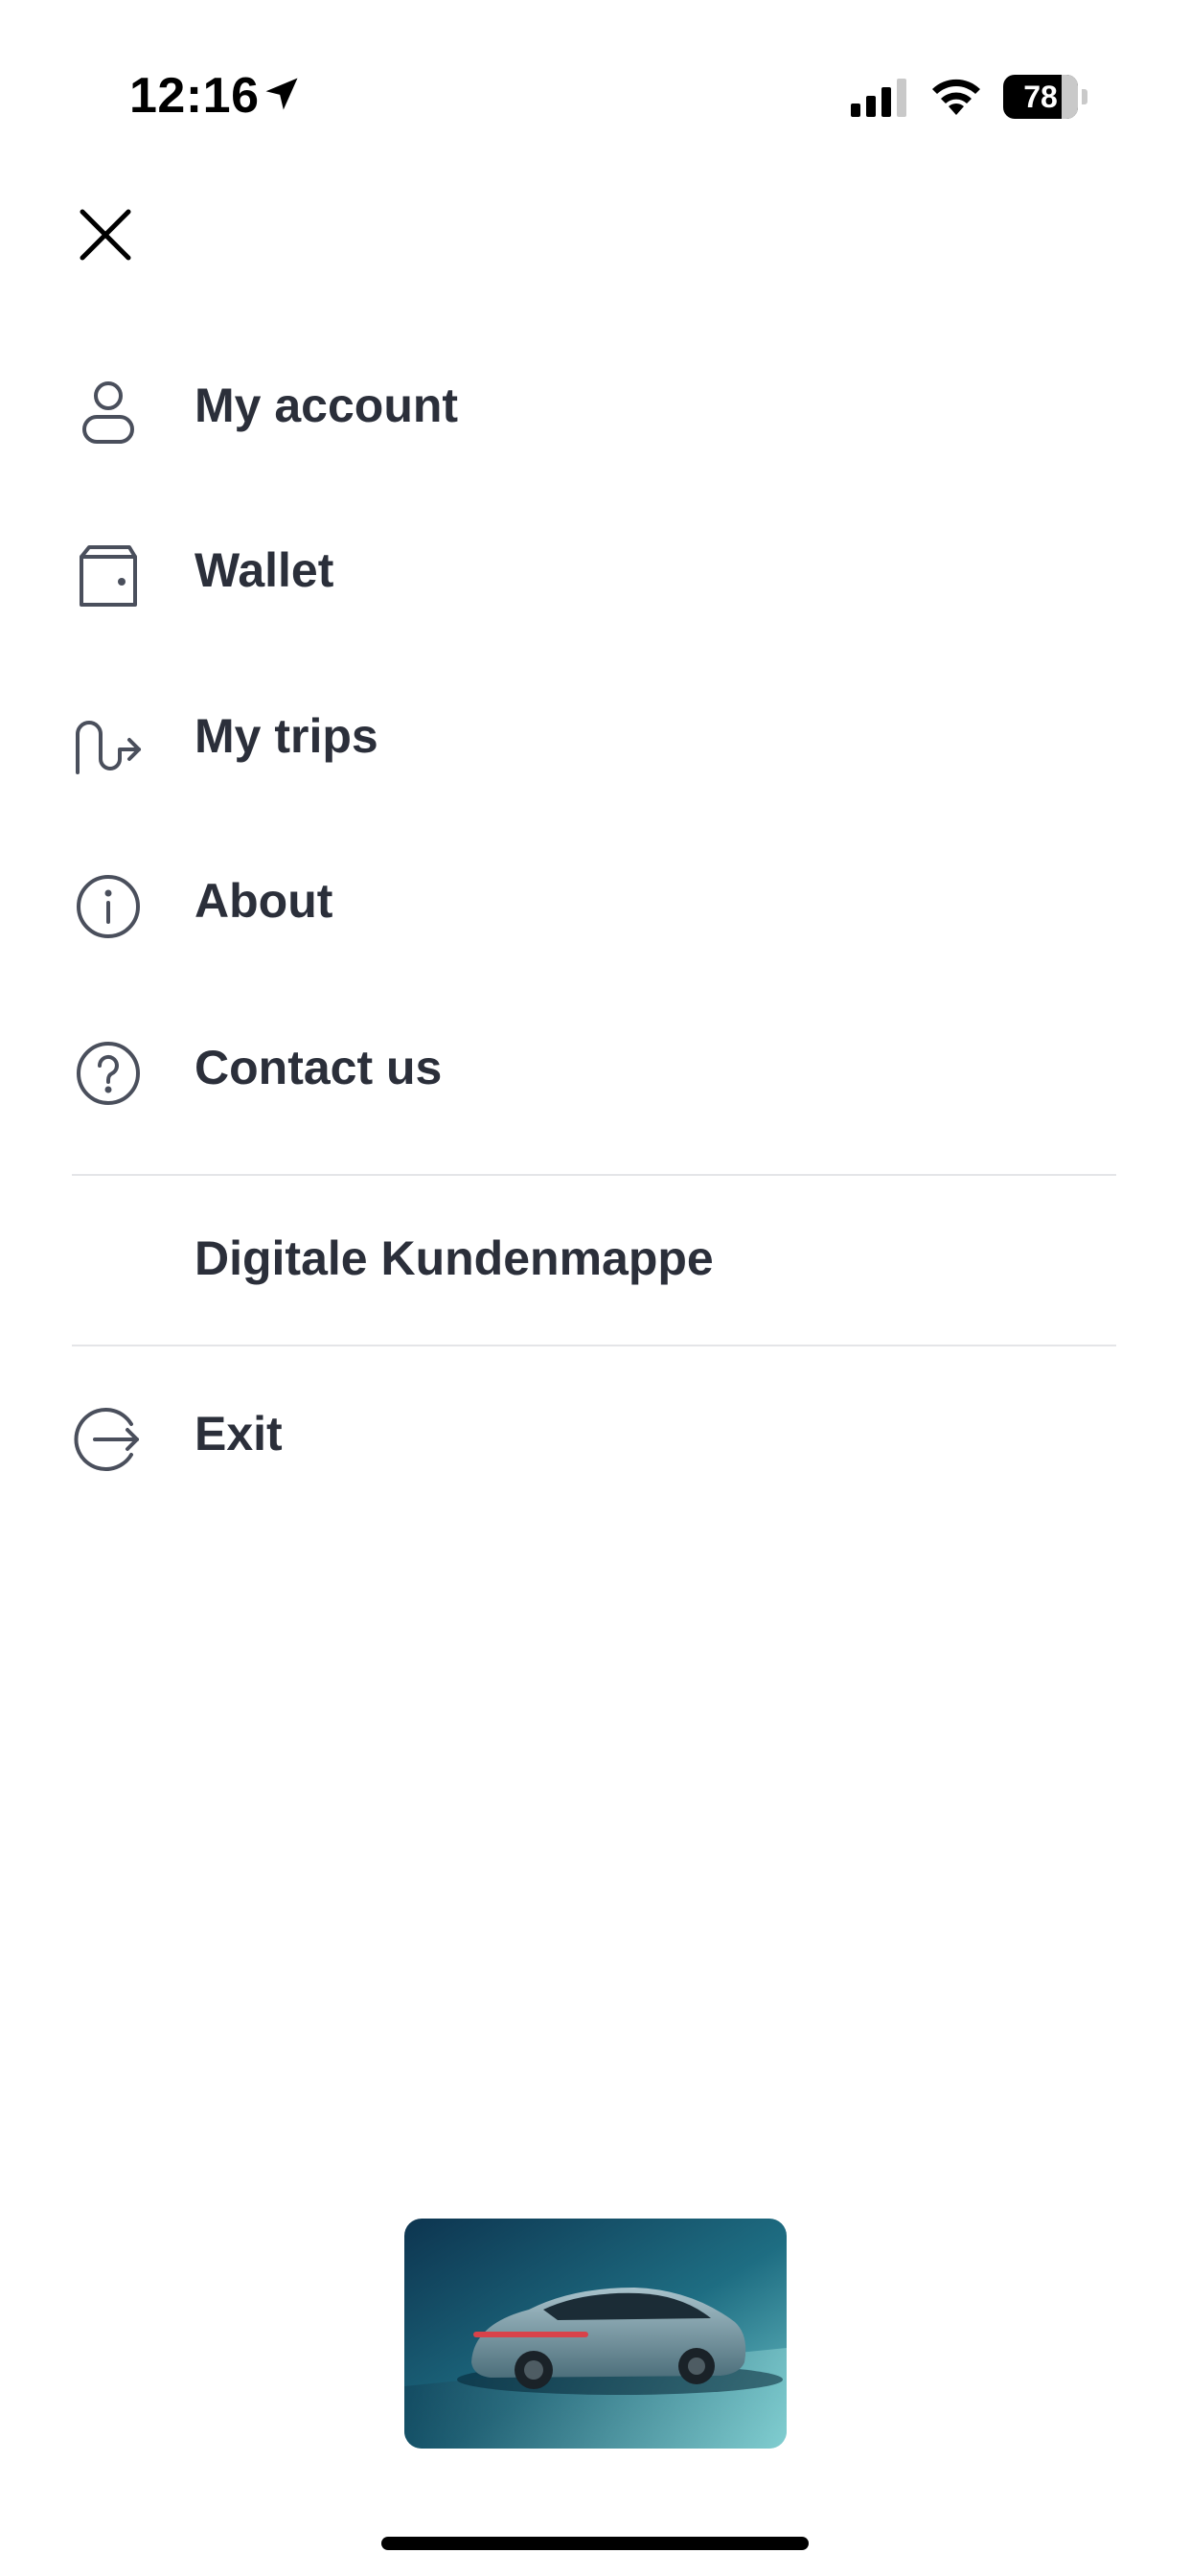 Image resolution: width=1190 pixels, height=2576 pixels. I want to click on close-icon, so click(105, 235).